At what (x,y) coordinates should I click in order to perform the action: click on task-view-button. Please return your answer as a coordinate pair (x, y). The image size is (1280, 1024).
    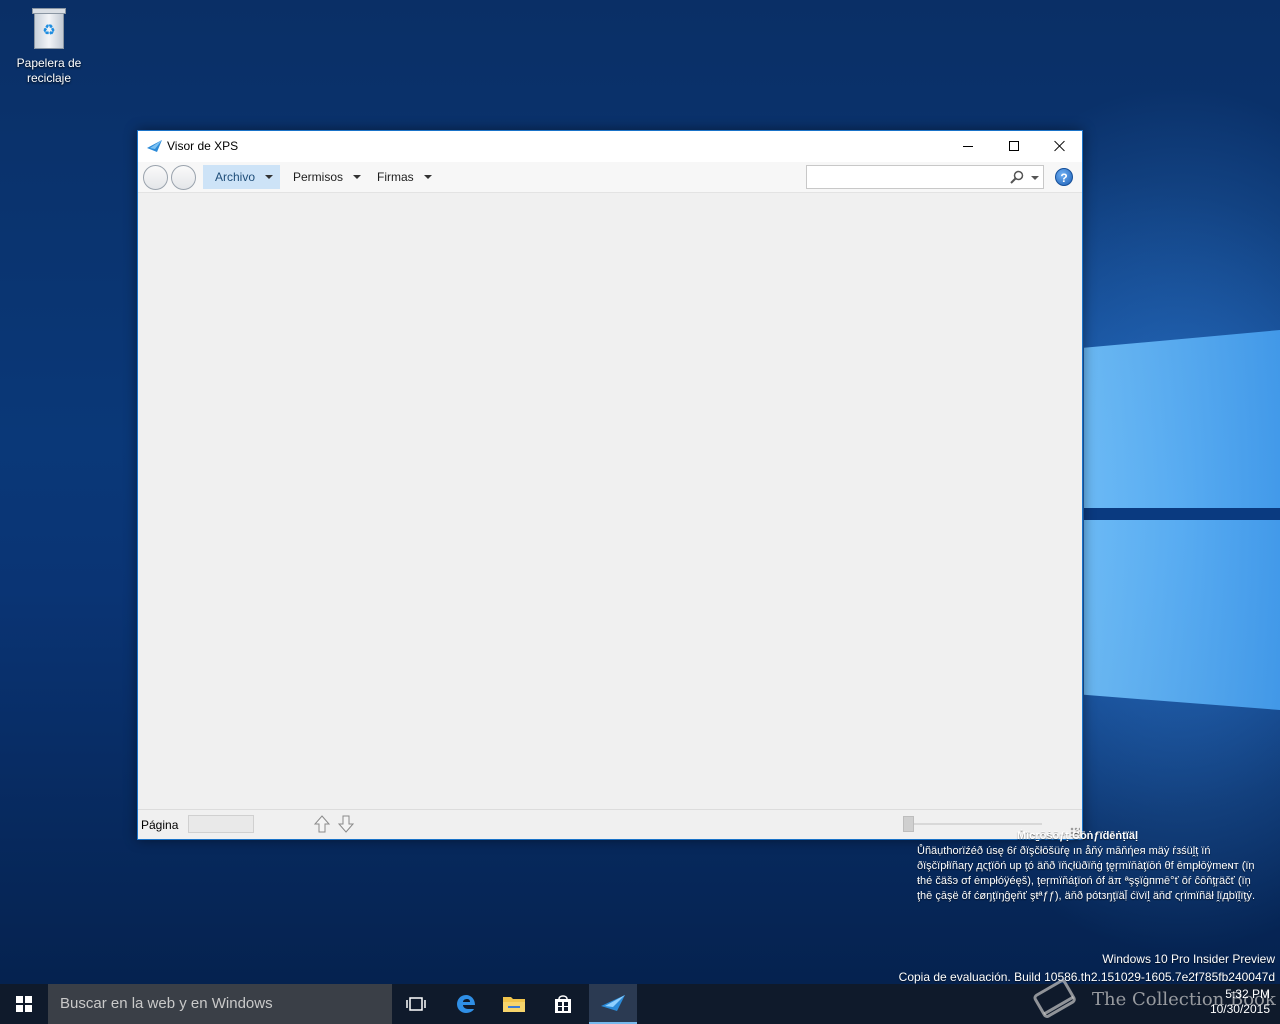
    Looking at the image, I should click on (416, 1004).